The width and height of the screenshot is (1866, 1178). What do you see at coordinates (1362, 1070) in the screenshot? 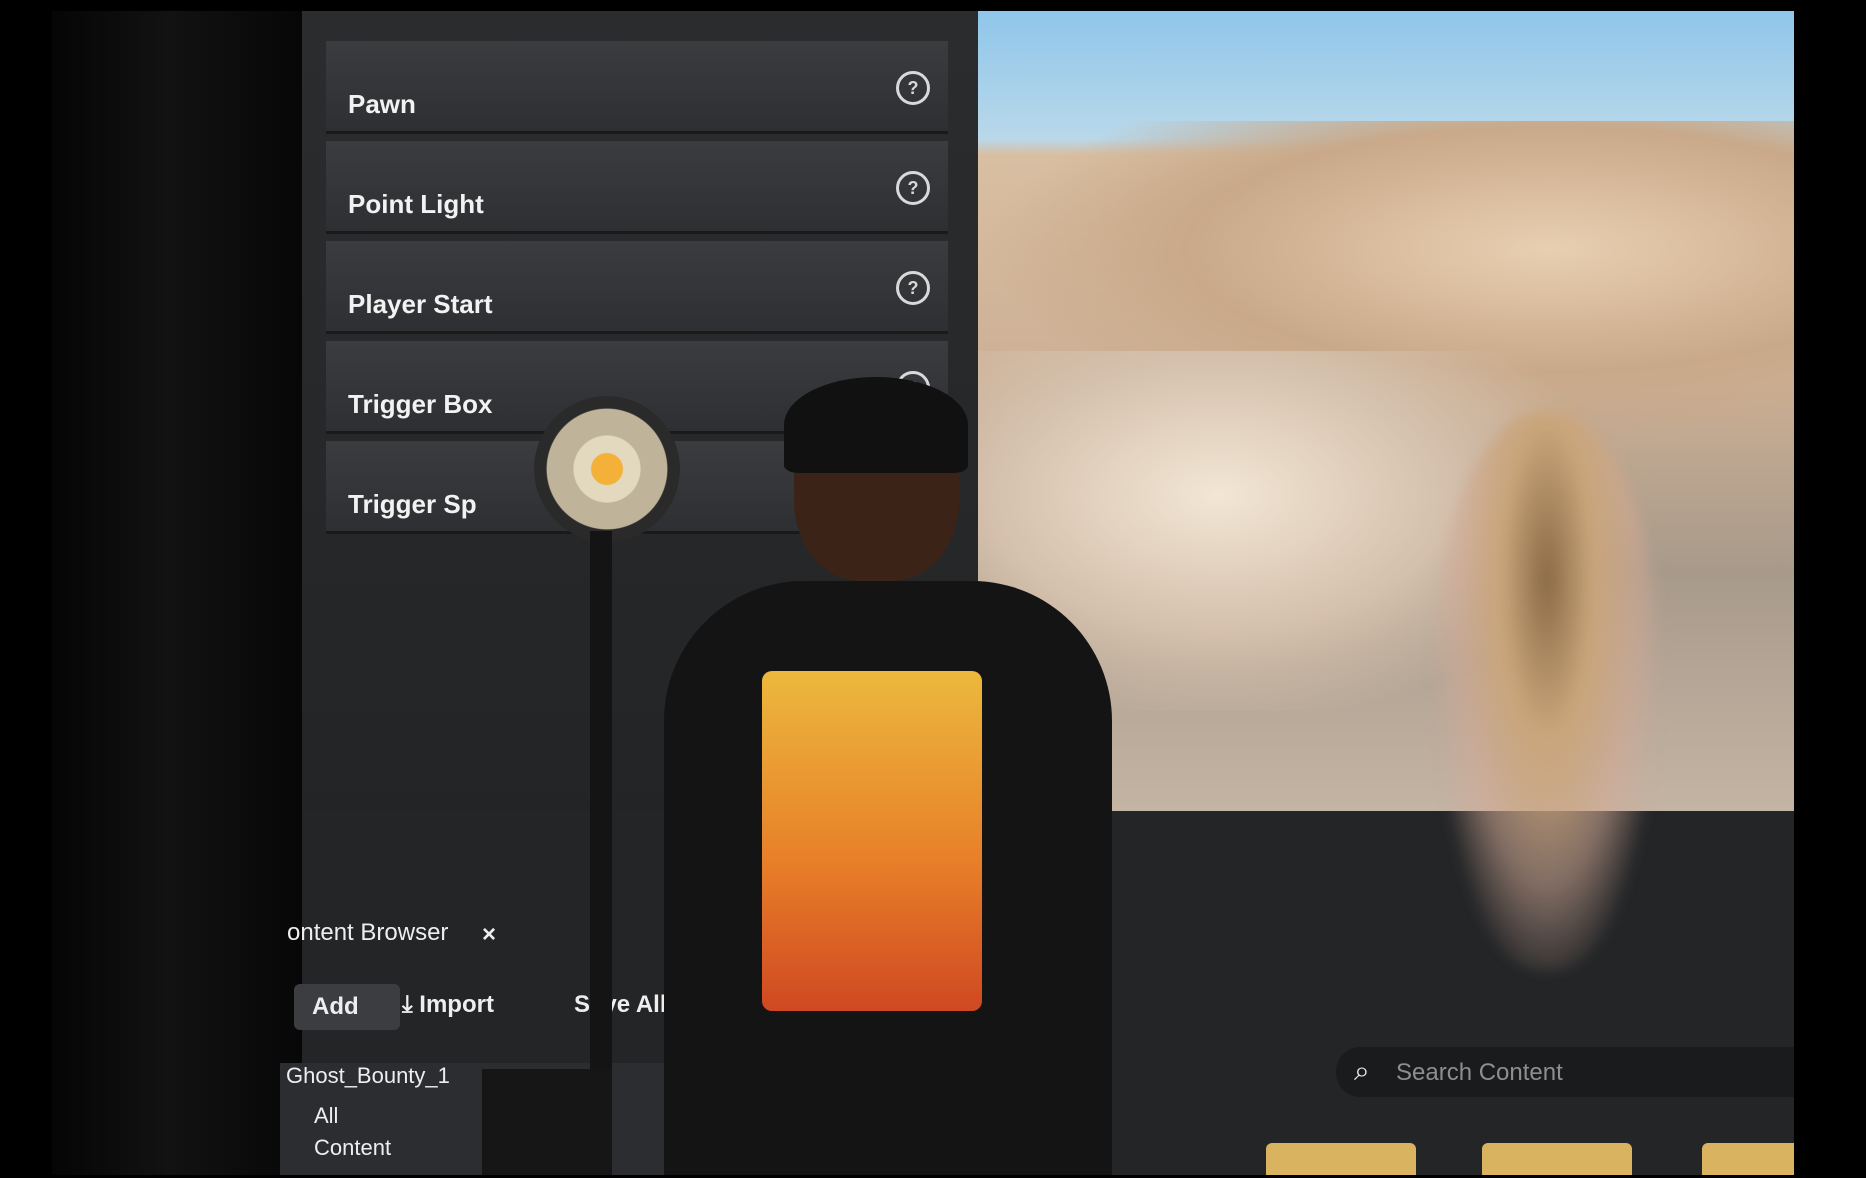
I see `search-icon: ⌕` at bounding box center [1362, 1070].